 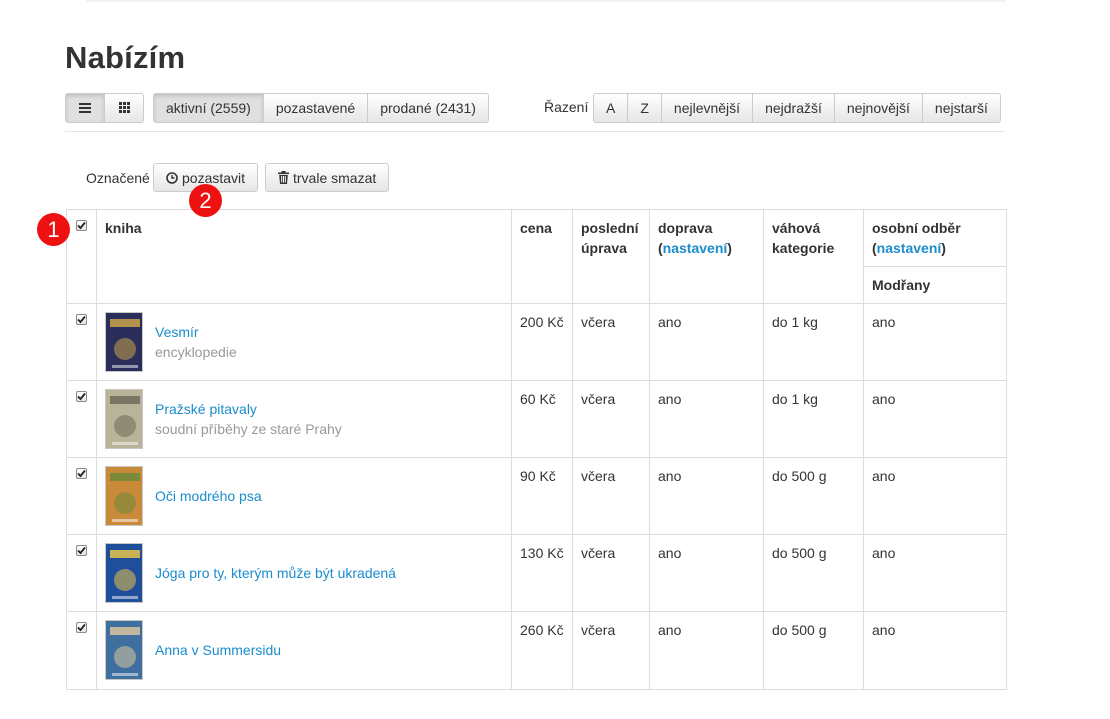 I want to click on sort-oldest-button: nejstarší, so click(x=961, y=108).